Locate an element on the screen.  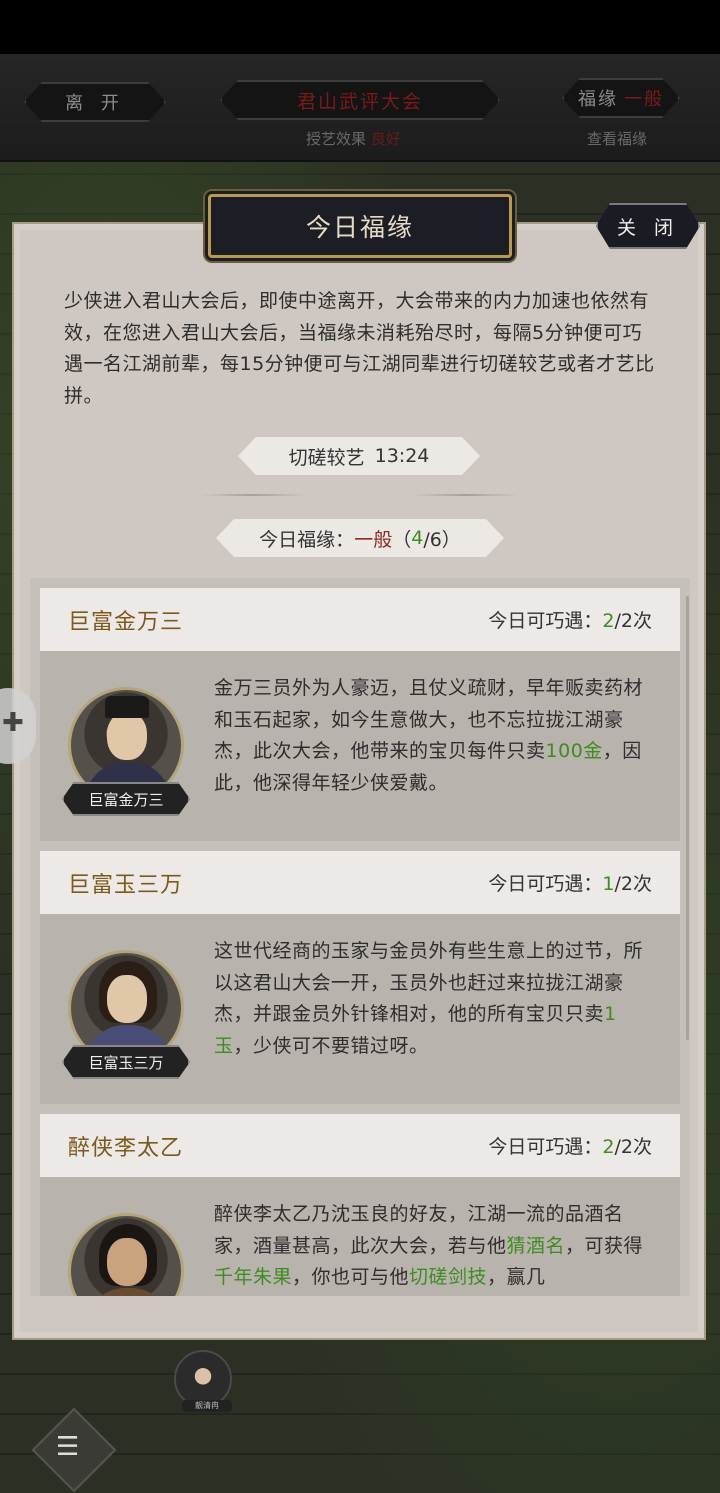
event-title-button: 君山武评大会 is located at coordinates (360, 100).